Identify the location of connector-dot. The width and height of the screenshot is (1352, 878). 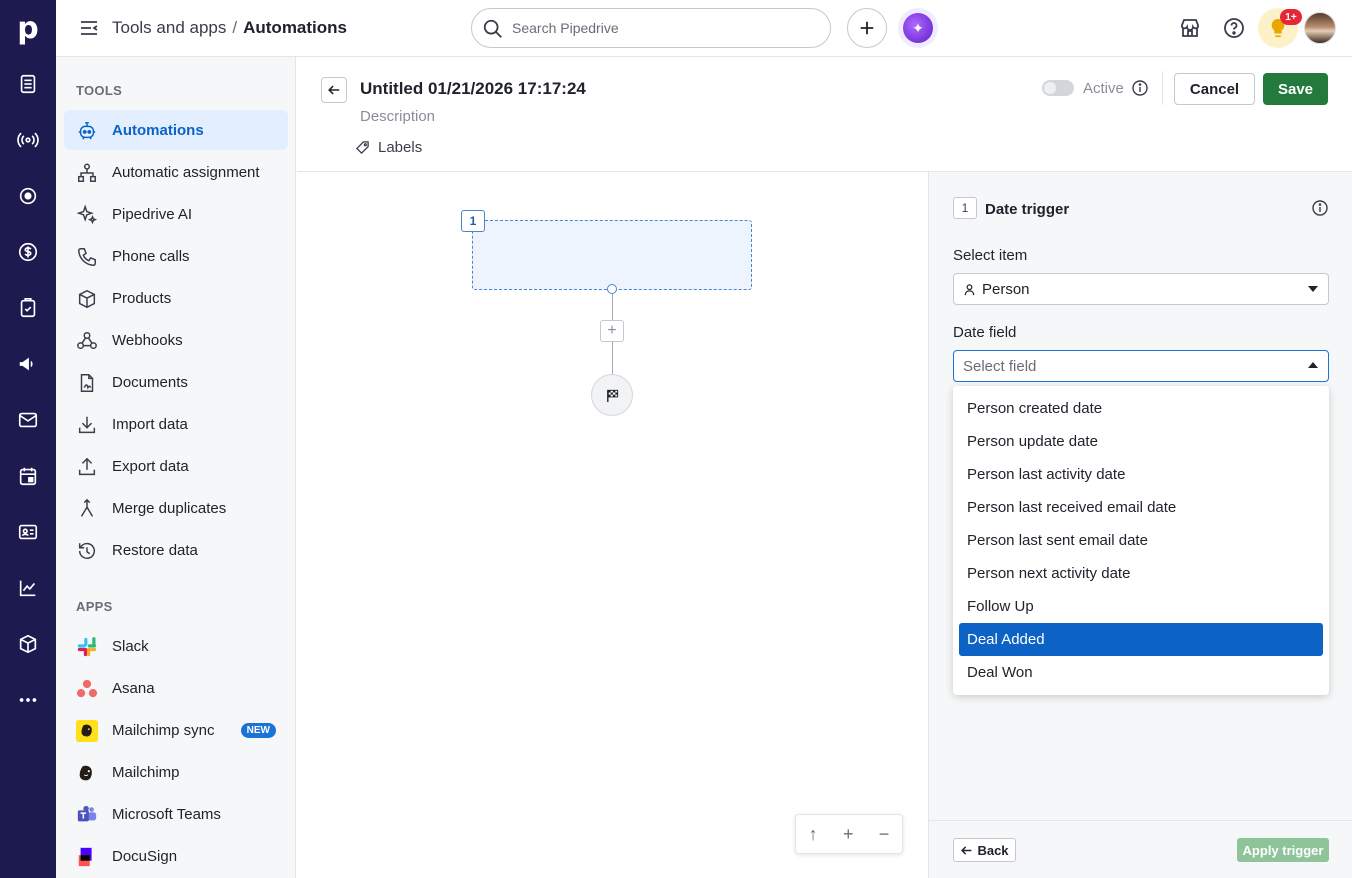
(612, 289).